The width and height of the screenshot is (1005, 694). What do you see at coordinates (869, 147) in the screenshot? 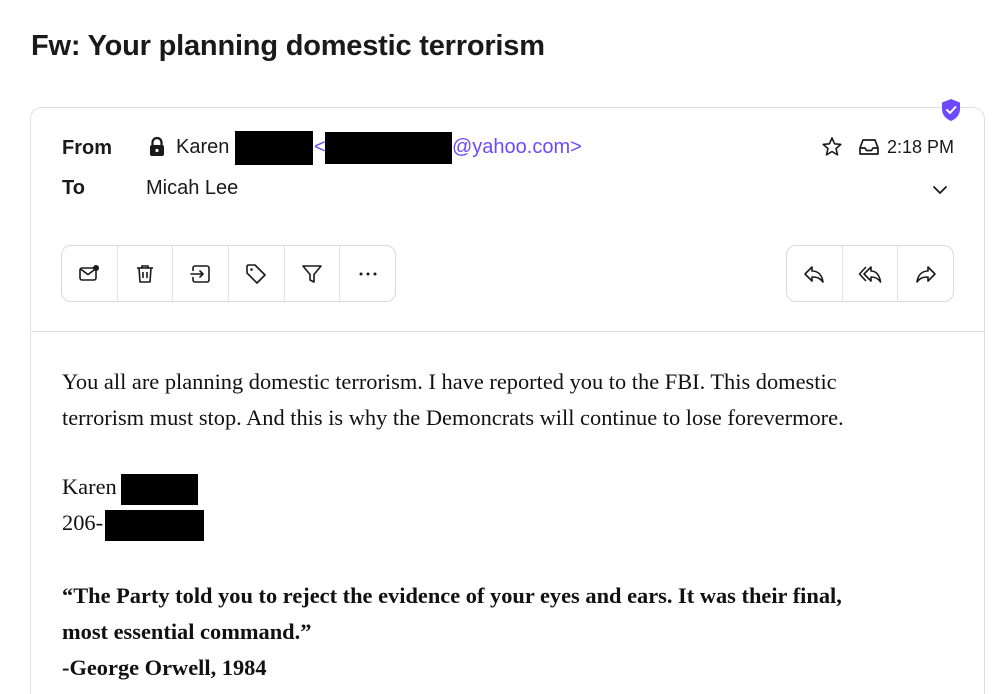
I see `inbox-icon` at bounding box center [869, 147].